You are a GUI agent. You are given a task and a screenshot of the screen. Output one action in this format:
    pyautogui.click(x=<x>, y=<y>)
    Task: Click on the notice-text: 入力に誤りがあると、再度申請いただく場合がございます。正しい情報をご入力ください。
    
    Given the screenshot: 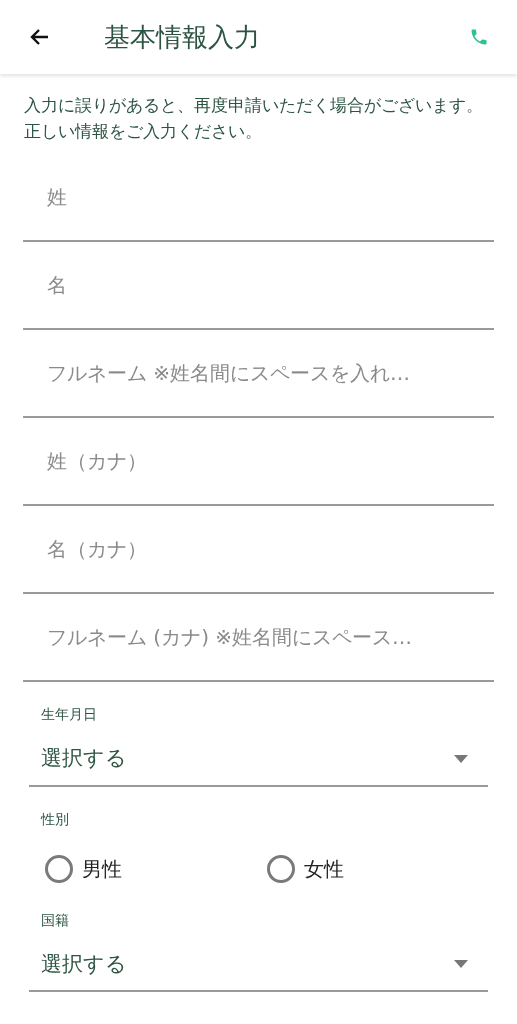 What is the action you would take?
    pyautogui.click(x=253, y=118)
    